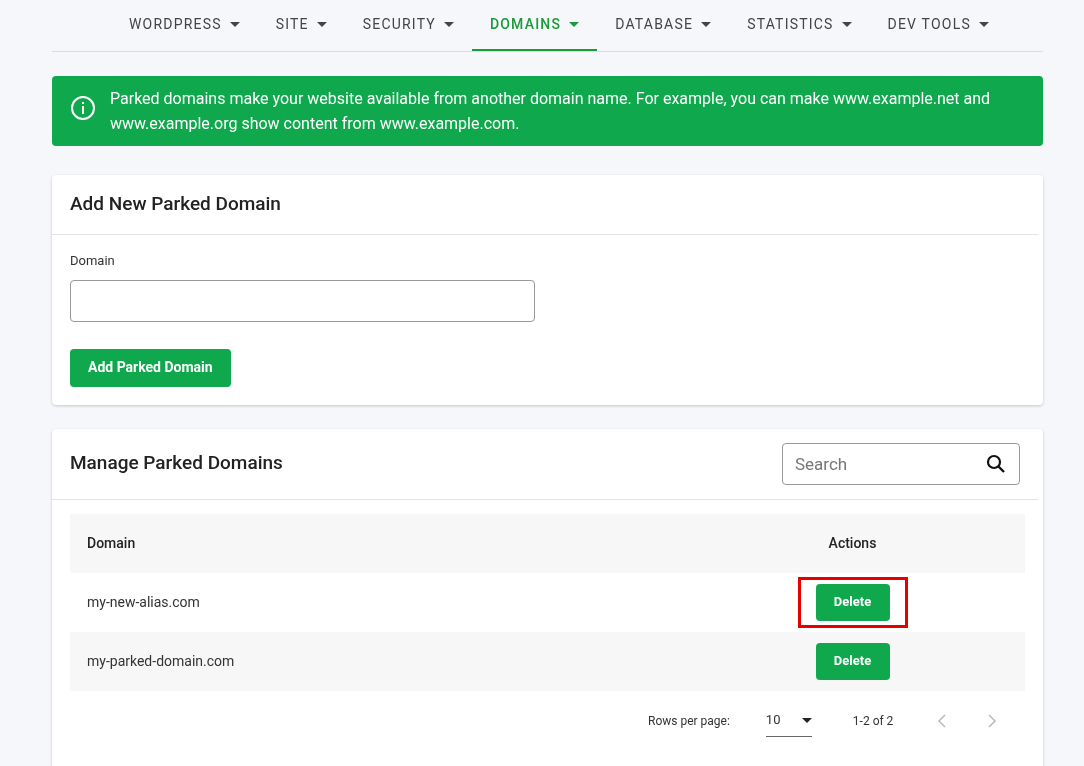 The width and height of the screenshot is (1084, 766). Describe the element at coordinates (301, 25) in the screenshot. I see `nav-tab: SITE` at that location.